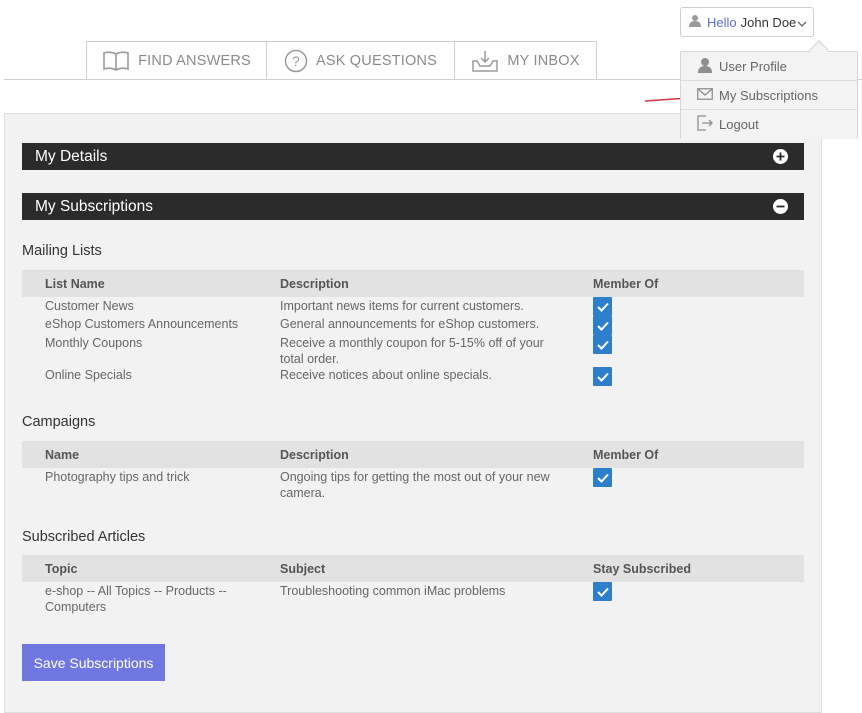  Describe the element at coordinates (194, 61) in the screenshot. I see `tab-label: FIND ANSWERS` at that location.